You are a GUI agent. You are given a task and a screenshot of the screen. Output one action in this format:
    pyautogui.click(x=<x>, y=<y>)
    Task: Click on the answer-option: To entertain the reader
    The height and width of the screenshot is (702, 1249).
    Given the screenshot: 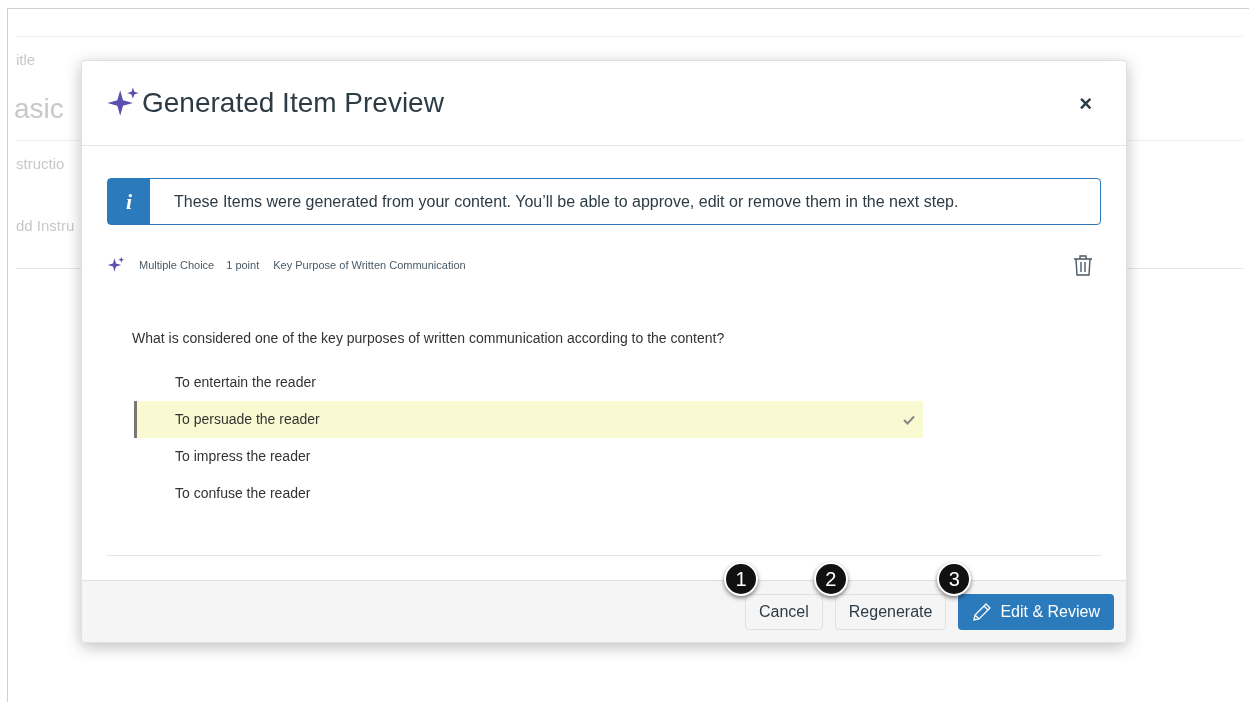 What is the action you would take?
    pyautogui.click(x=528, y=382)
    